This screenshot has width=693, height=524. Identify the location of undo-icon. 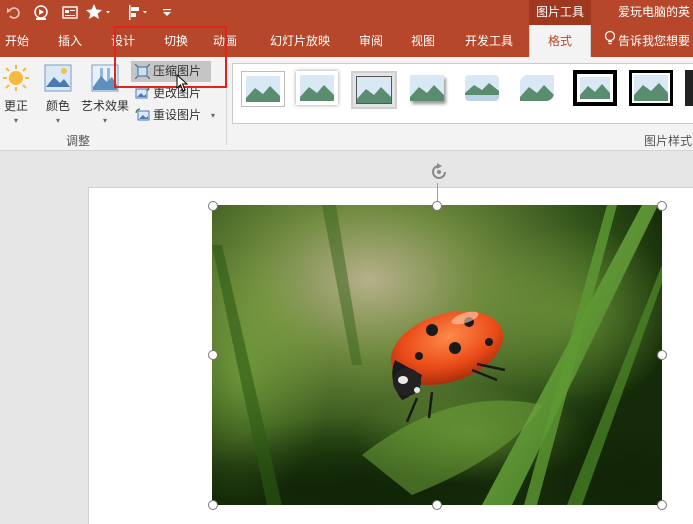
(14, 12).